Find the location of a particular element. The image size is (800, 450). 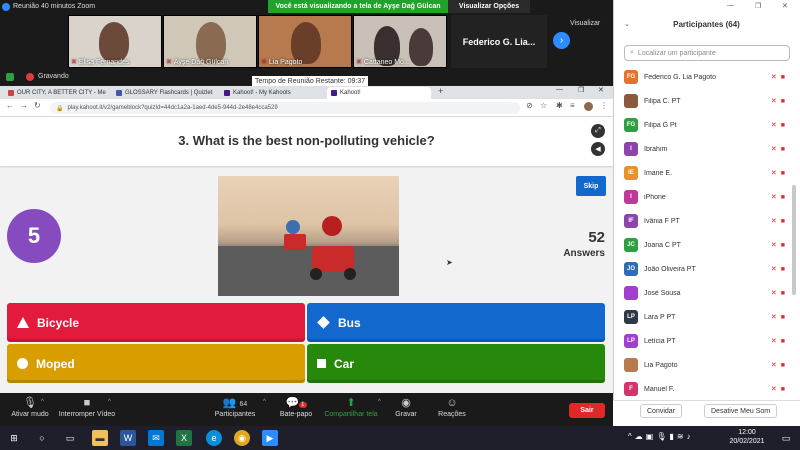

window-title: Reunião 40 minutos Zoom is located at coordinates (54, 6).